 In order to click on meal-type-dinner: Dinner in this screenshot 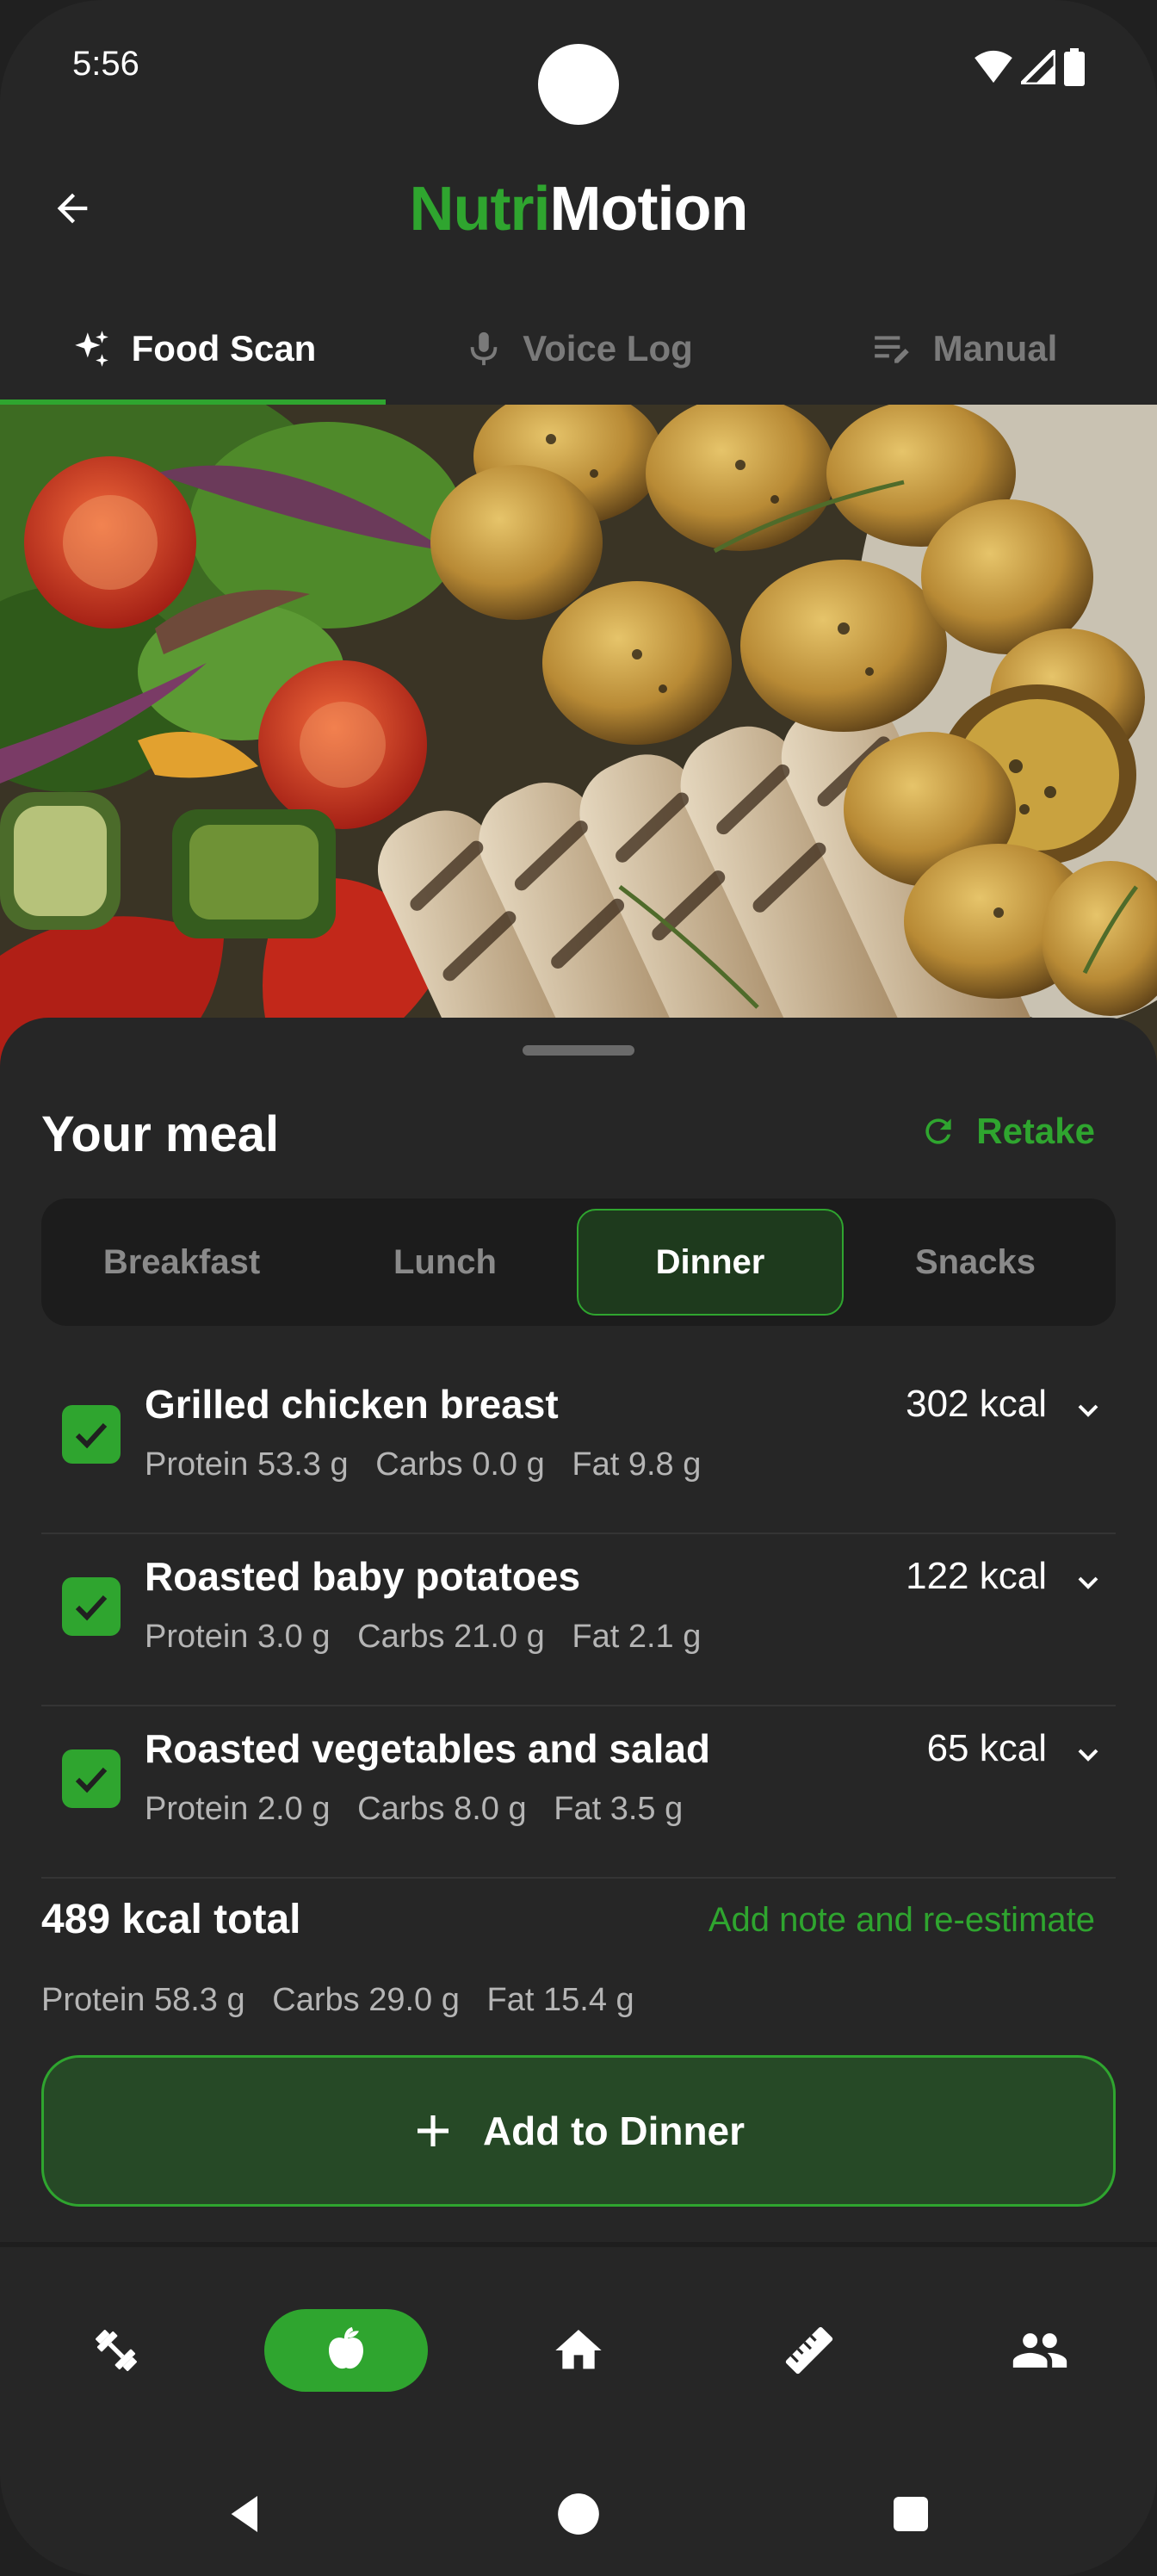, I will do `click(711, 1262)`.